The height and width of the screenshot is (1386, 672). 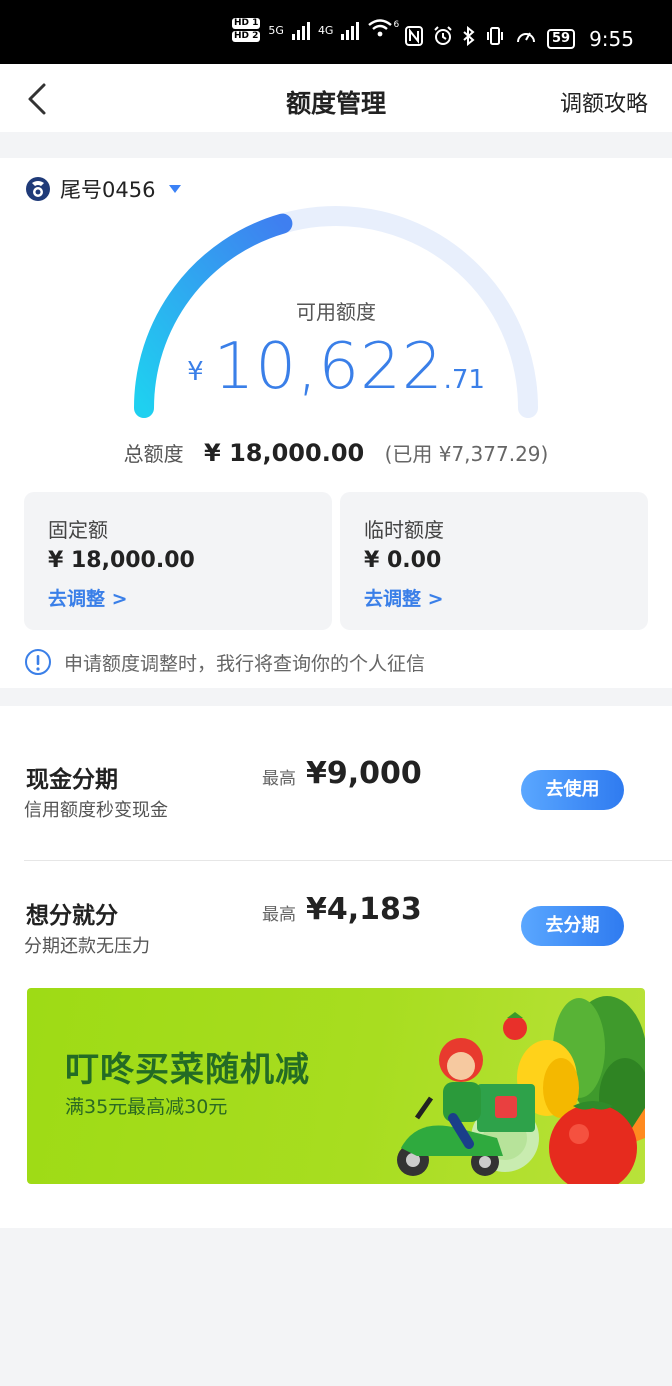 I want to click on temporary-limit-card: 临时额度 ¥ 0.00 去调整 >, so click(x=494, y=561).